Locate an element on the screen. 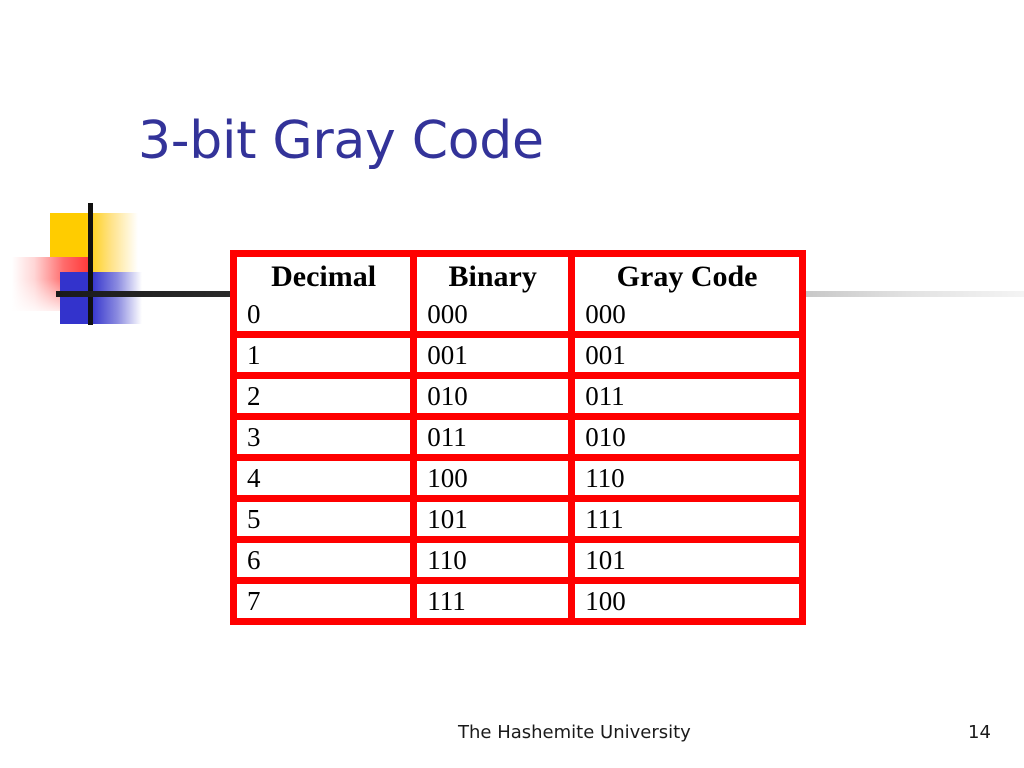 This screenshot has width=1024, height=768. page-title: 3-bit Gray Code is located at coordinates (341, 141).